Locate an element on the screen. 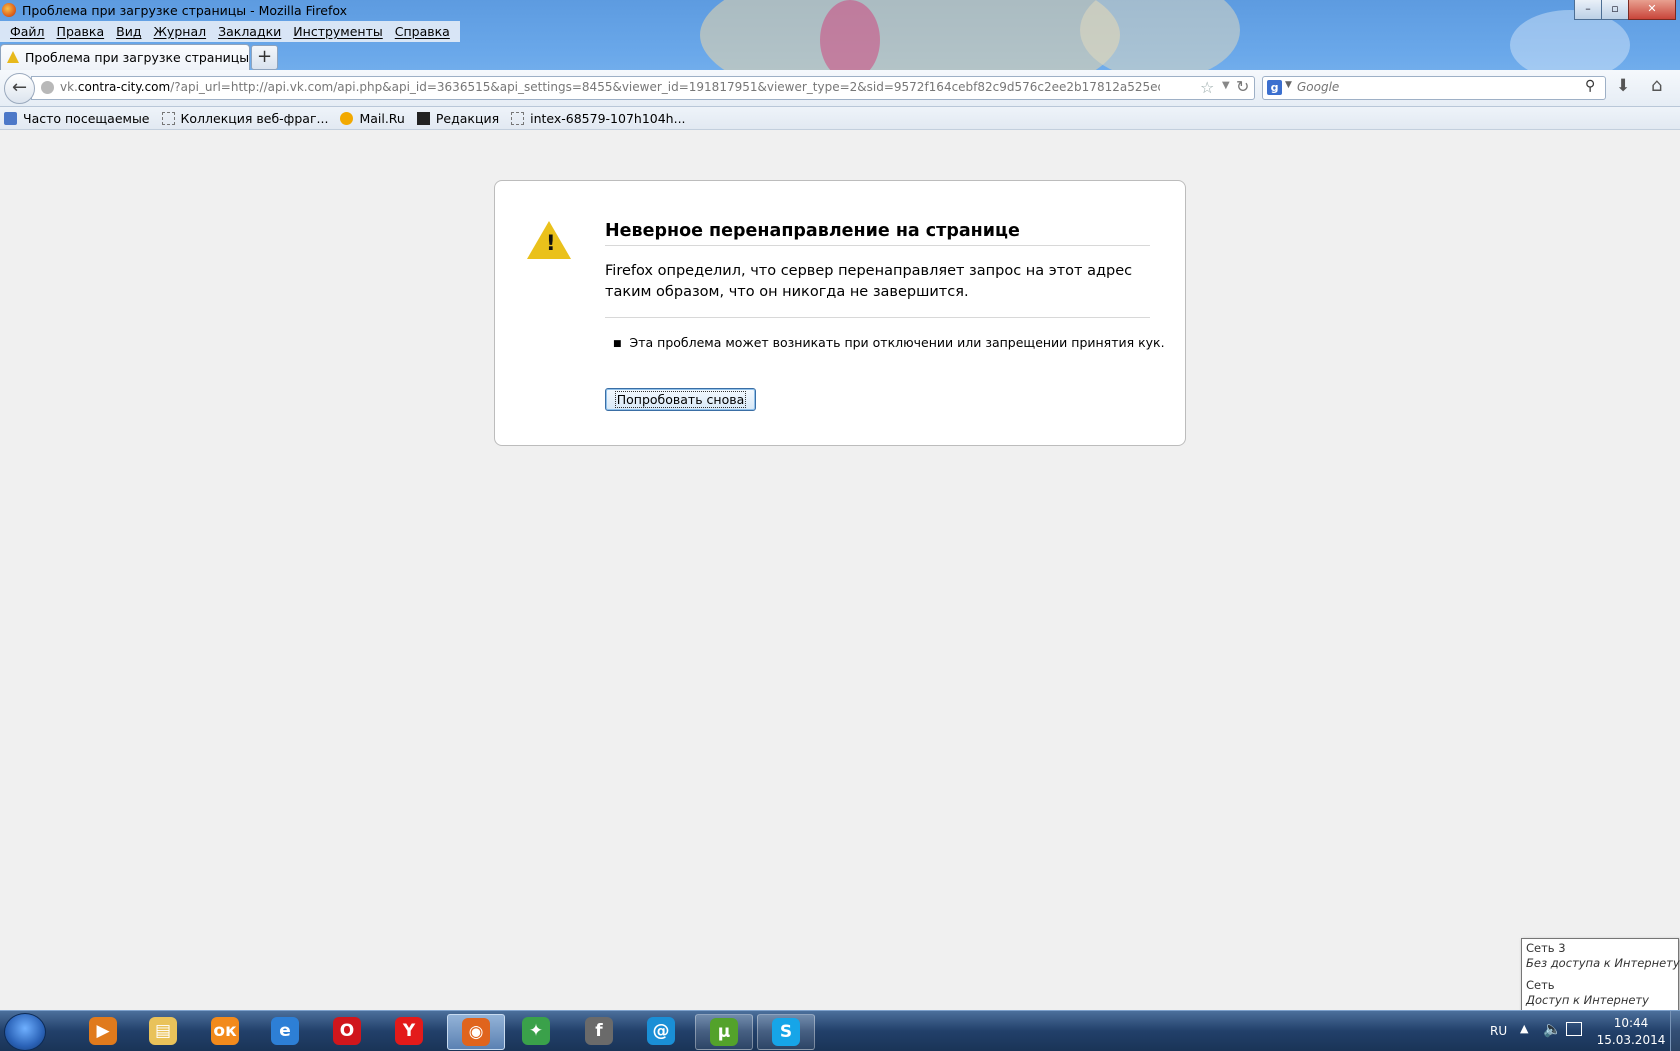 This screenshot has width=1680, height=1051. network-icon is located at coordinates (1574, 1029).